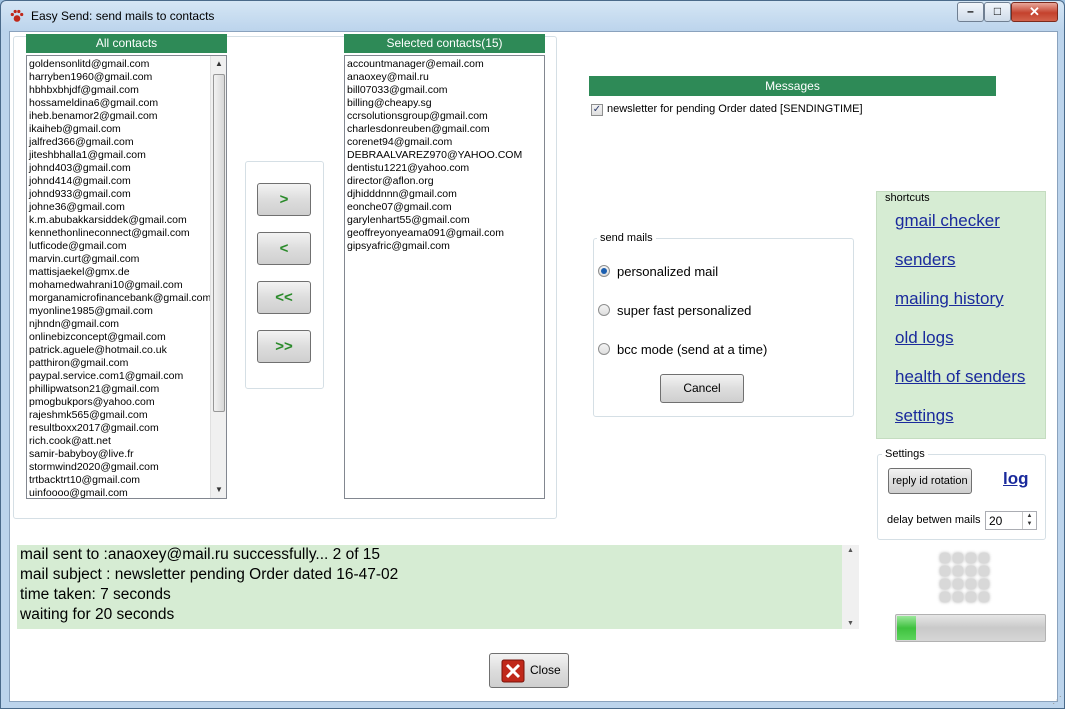  What do you see at coordinates (947, 221) in the screenshot?
I see `gmail-checker-link: gmail checker` at bounding box center [947, 221].